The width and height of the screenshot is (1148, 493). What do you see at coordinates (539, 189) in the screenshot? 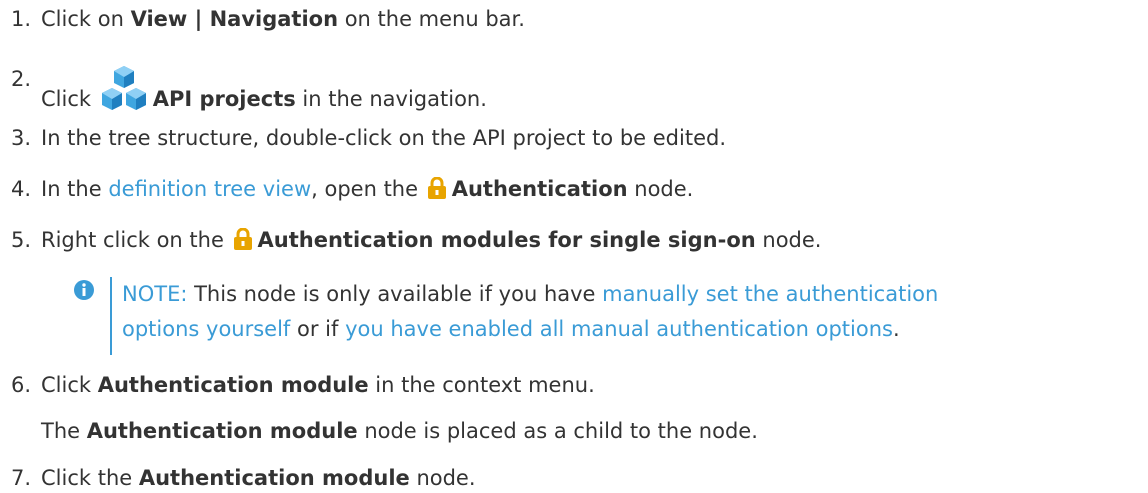
I see `authentication-node-label: Authentication` at bounding box center [539, 189].